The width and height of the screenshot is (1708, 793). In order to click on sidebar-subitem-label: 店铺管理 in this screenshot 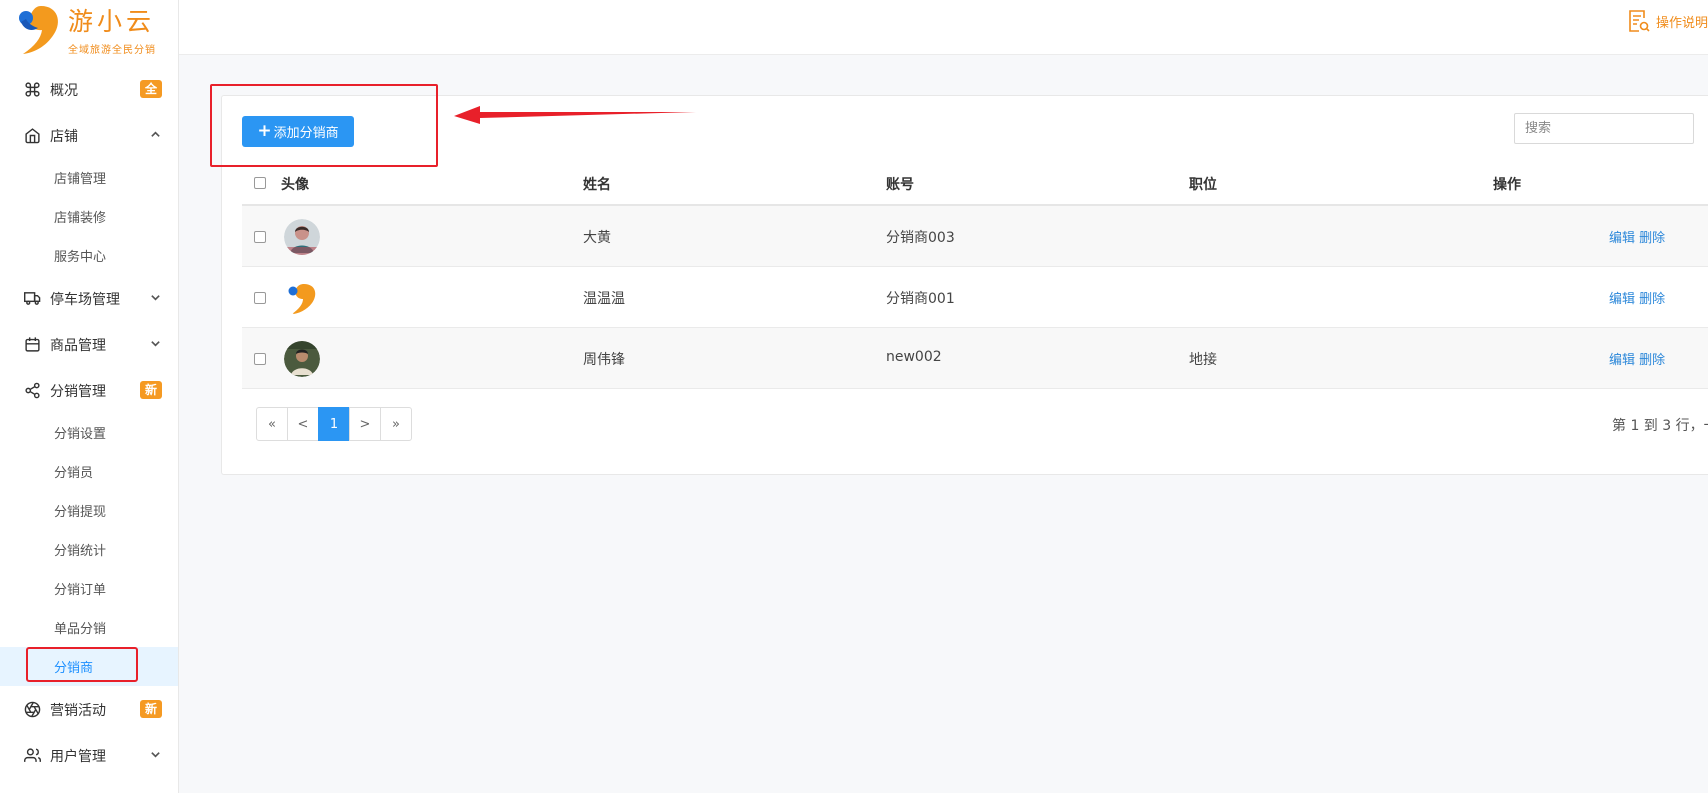, I will do `click(80, 179)`.